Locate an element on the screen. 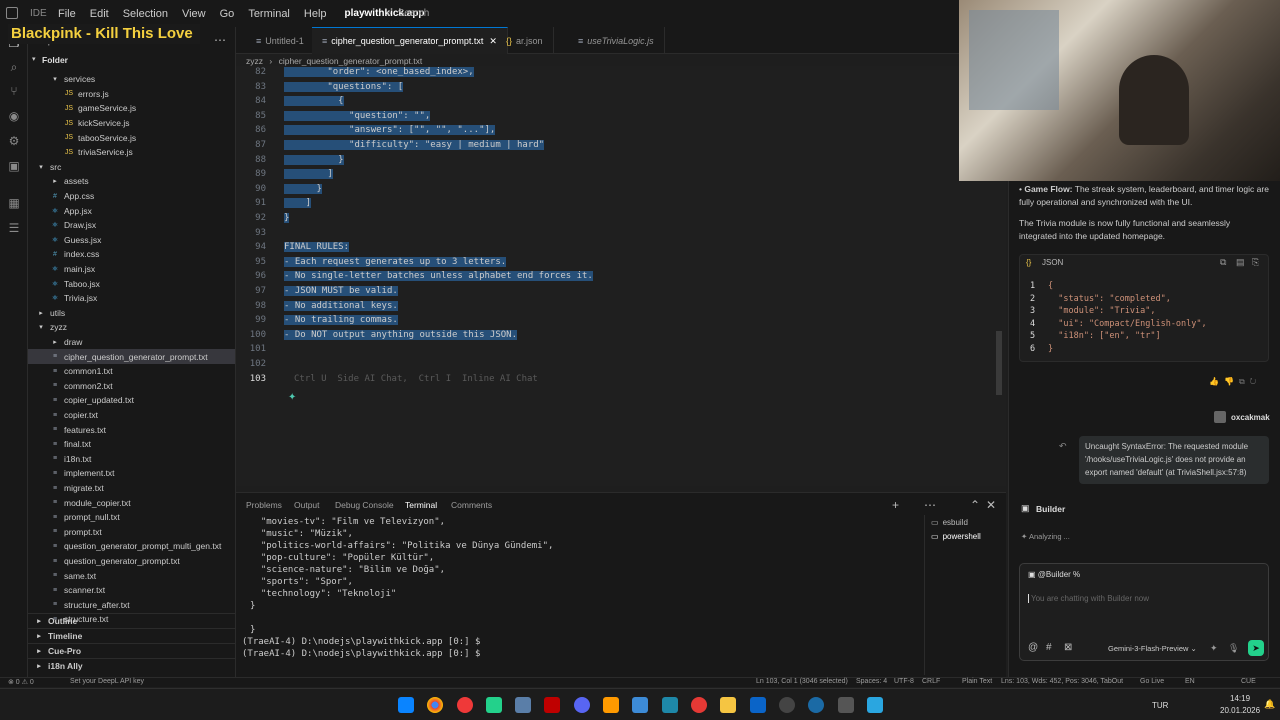 This screenshot has height=720, width=1280. file-item: JS triviaService.js is located at coordinates (80, 152).